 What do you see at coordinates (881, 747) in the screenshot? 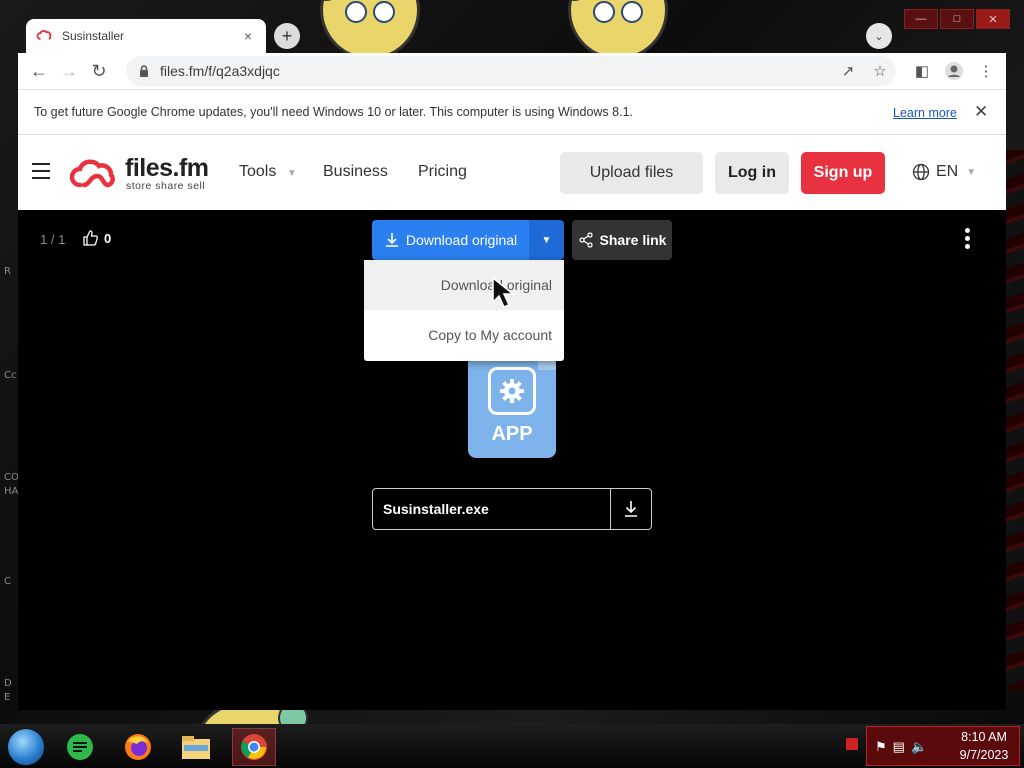
I see `action-center-flag-icon: ⚑` at bounding box center [881, 747].